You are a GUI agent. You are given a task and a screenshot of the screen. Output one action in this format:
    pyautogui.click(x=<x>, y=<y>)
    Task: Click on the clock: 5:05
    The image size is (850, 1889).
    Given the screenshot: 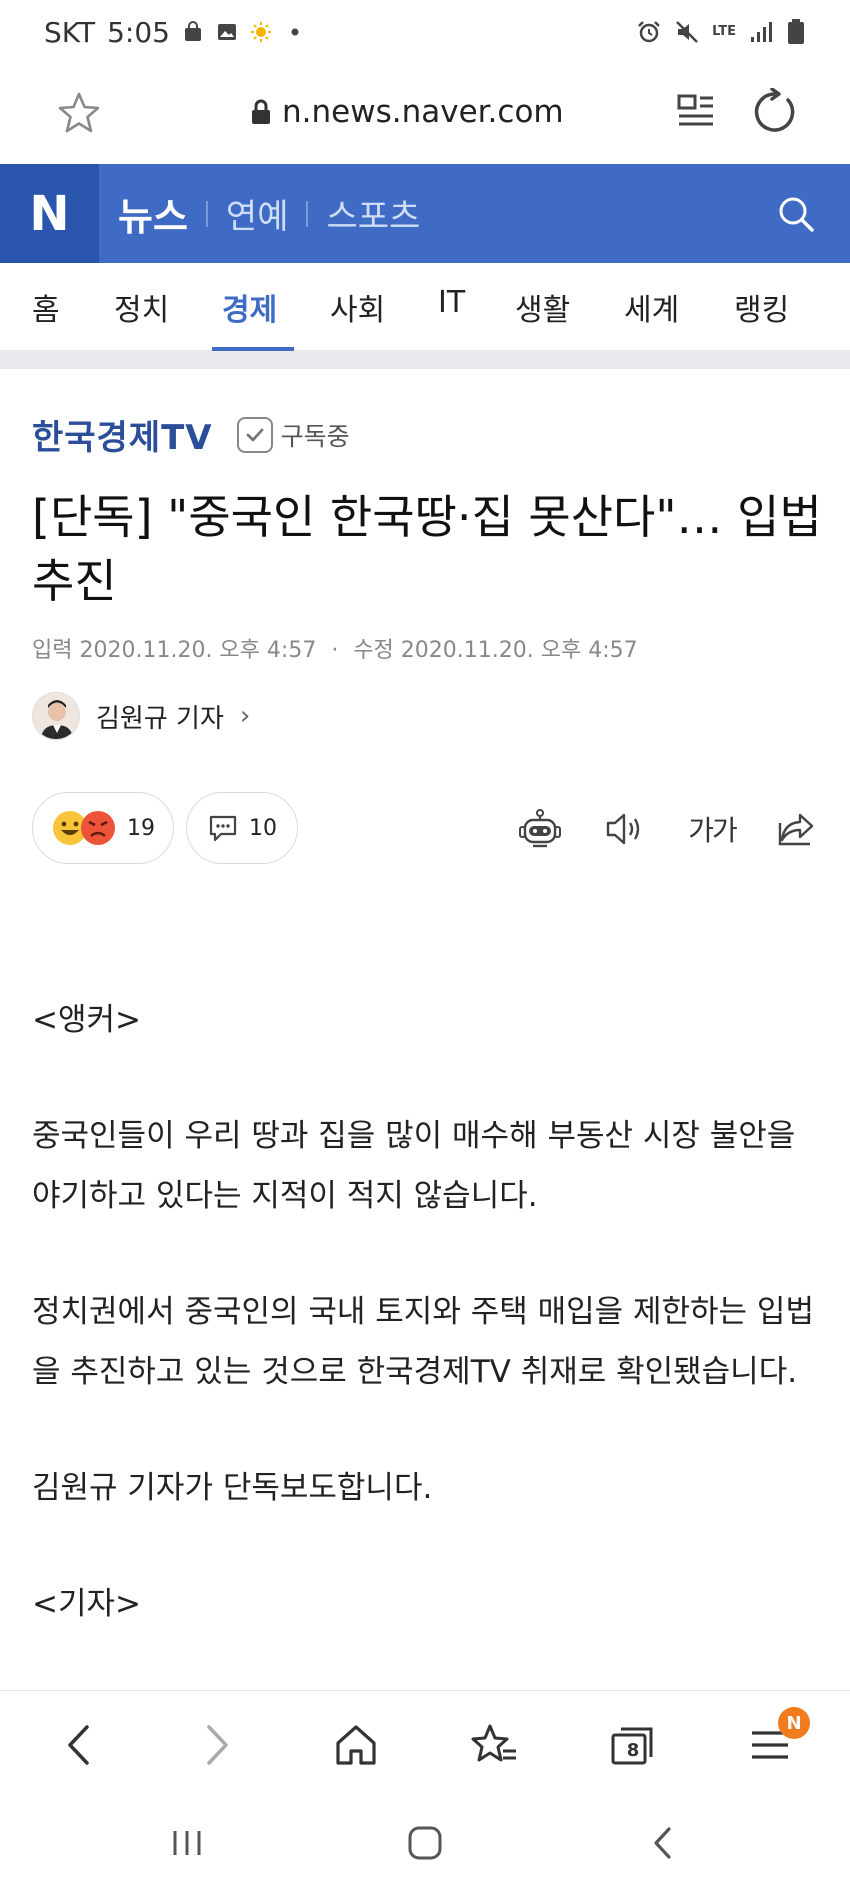 What is the action you would take?
    pyautogui.click(x=138, y=32)
    